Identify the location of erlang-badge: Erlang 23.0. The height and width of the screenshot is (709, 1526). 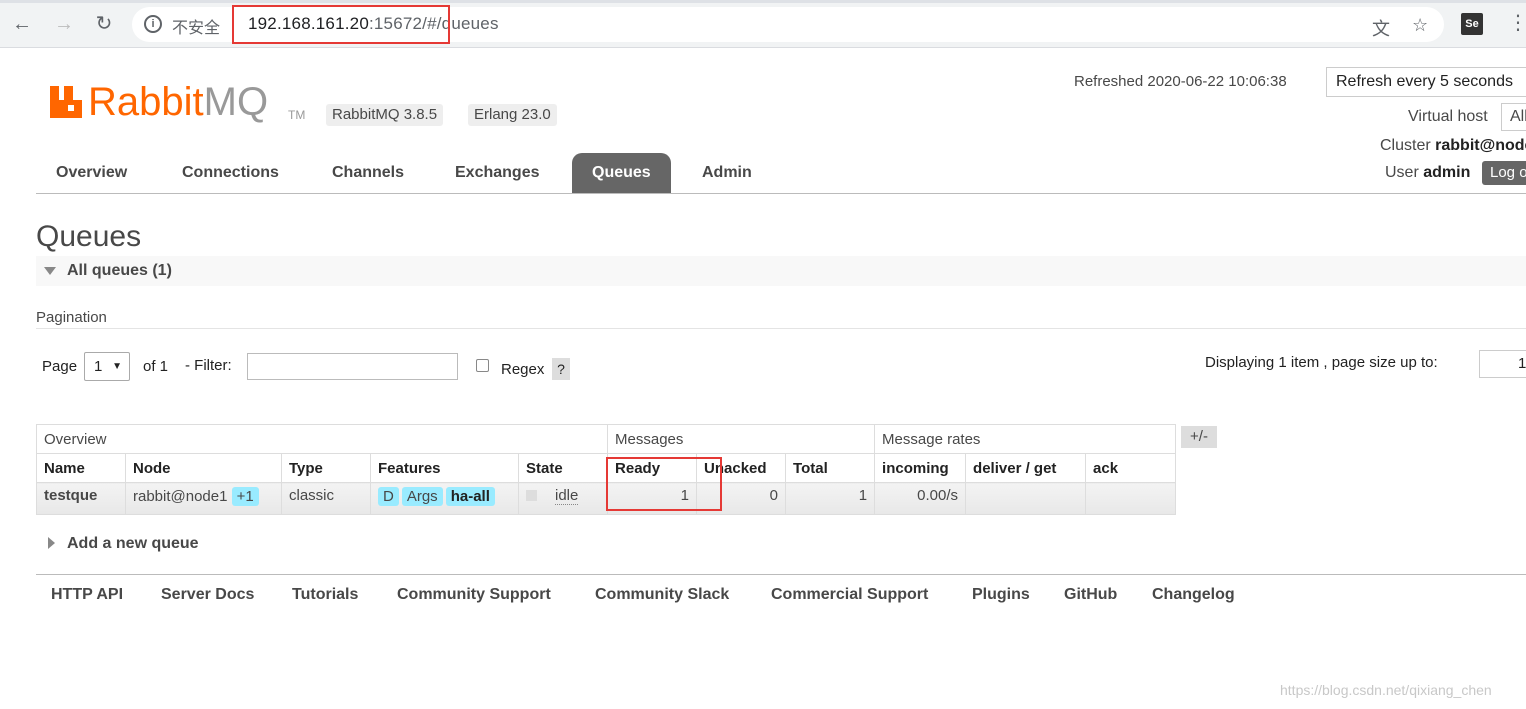
(512, 115).